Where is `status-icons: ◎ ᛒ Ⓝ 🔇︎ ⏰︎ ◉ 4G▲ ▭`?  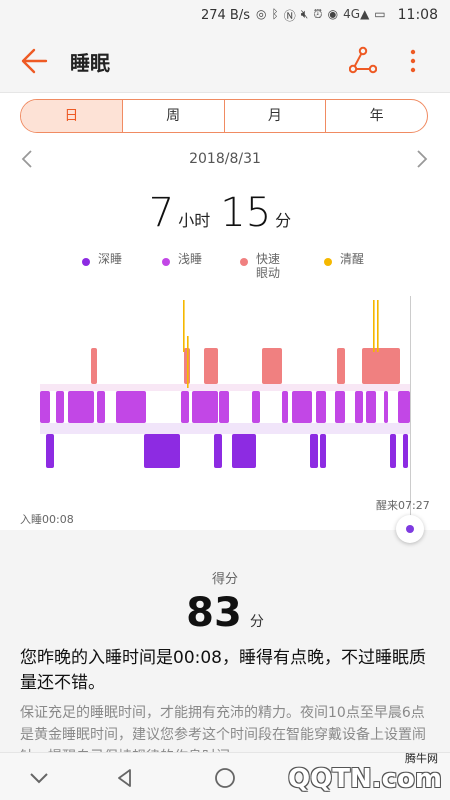
status-icons: ◎ ᛒ Ⓝ 🔇︎ ⏰︎ ◉ 4G▲ ▭ is located at coordinates (321, 15).